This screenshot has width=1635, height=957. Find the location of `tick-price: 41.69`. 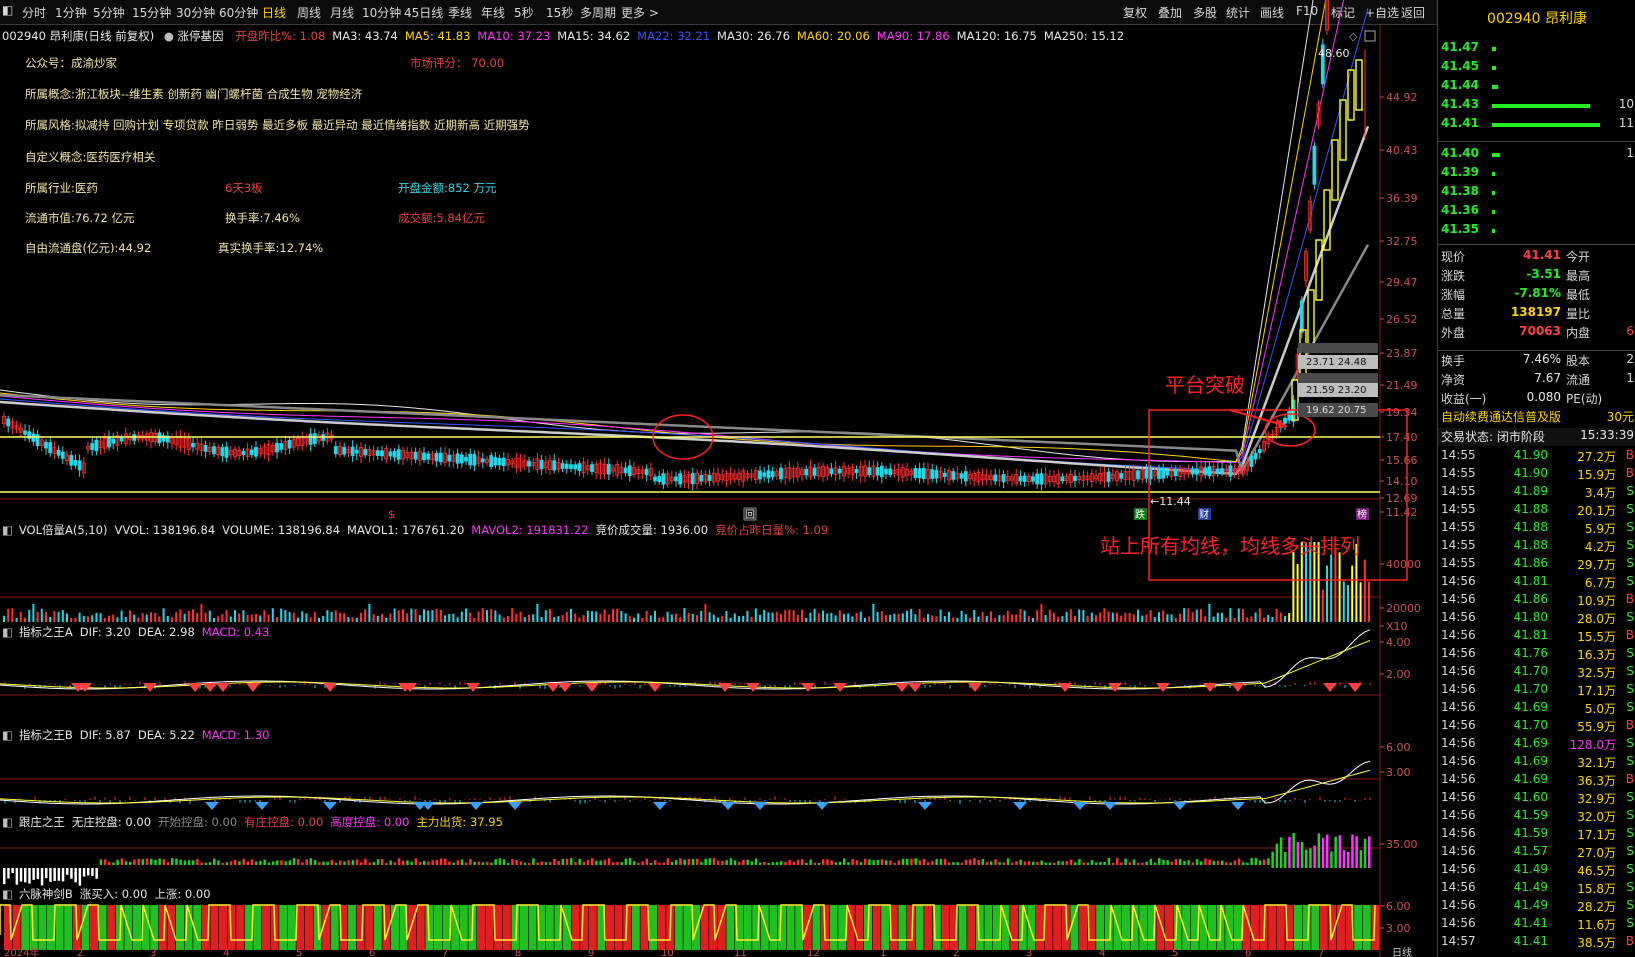

tick-price: 41.69 is located at coordinates (1530, 743).